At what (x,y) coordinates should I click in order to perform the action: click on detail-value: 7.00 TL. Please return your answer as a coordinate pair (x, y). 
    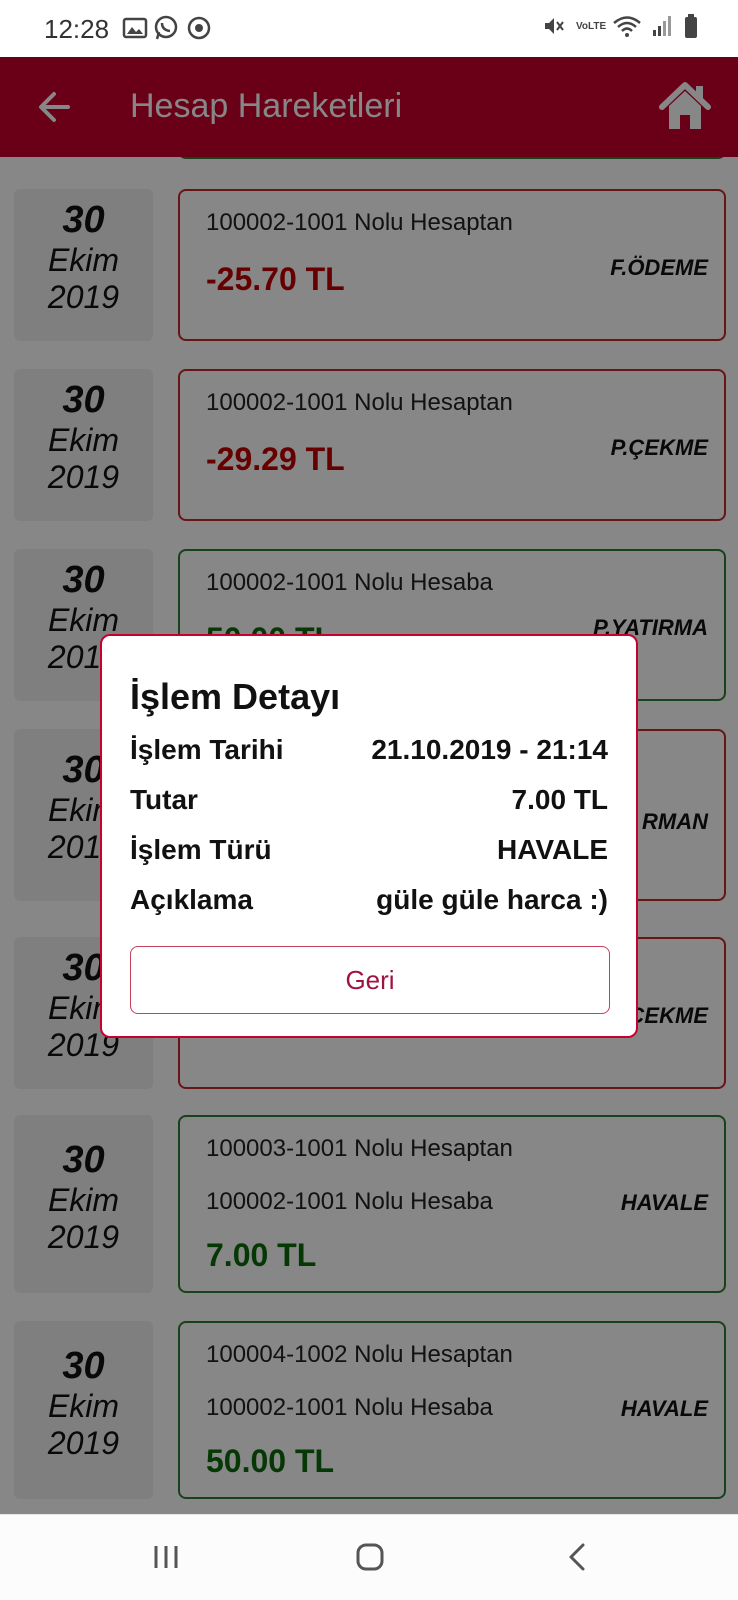
    Looking at the image, I should click on (559, 799).